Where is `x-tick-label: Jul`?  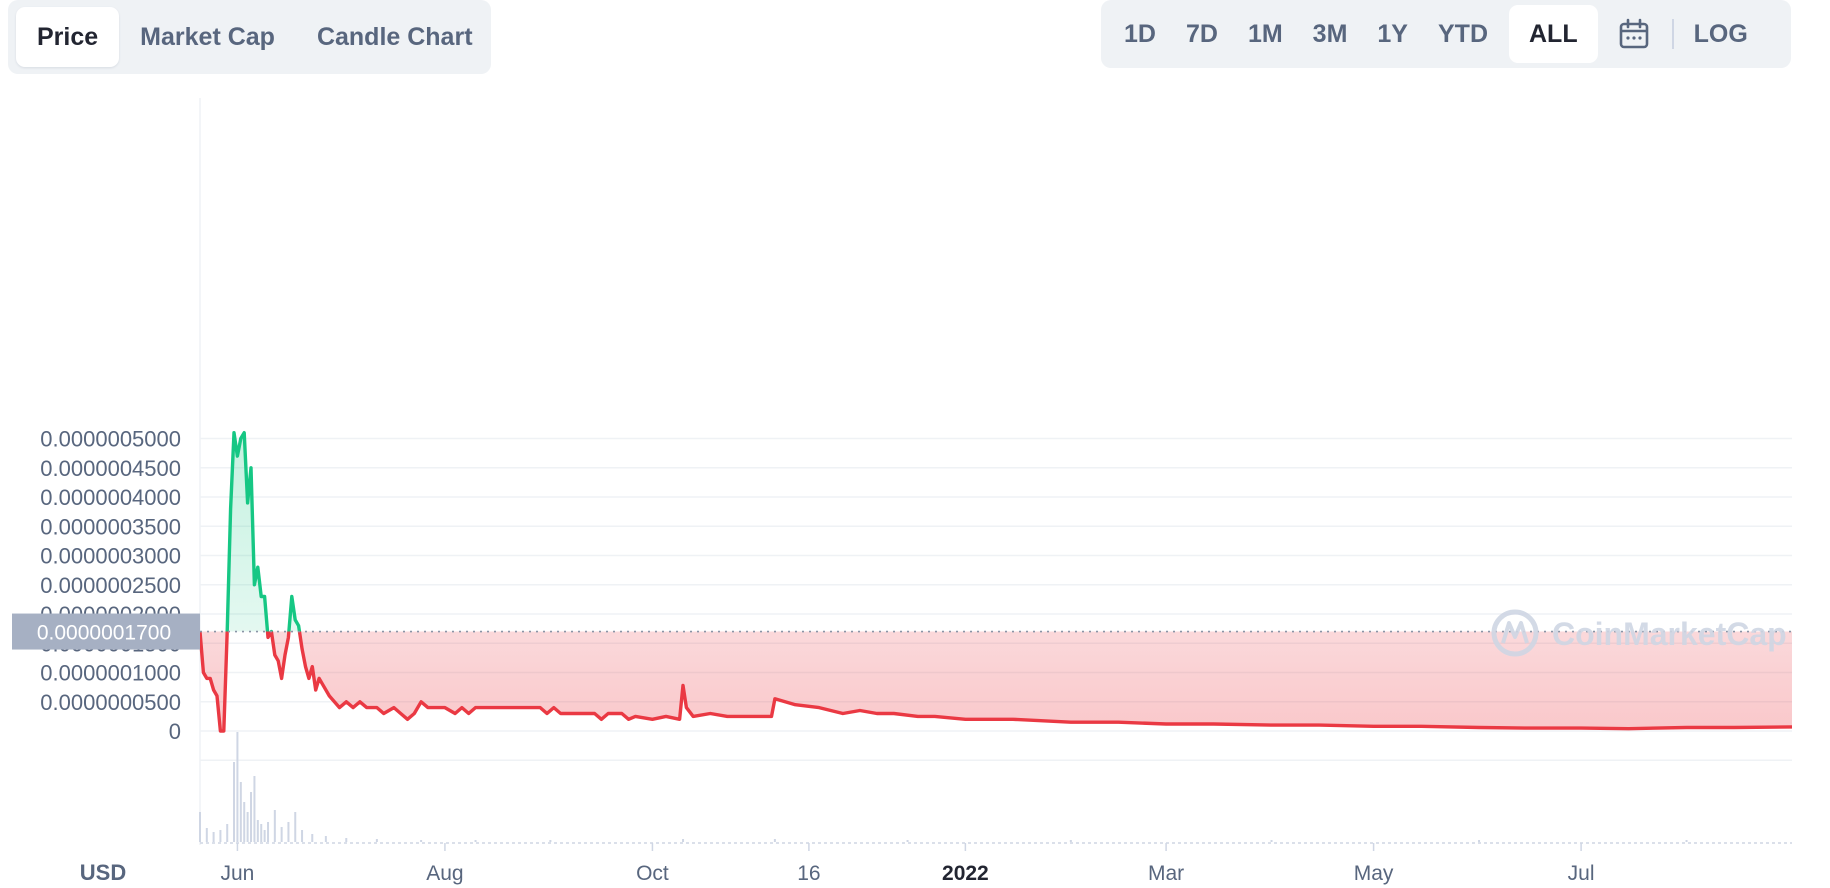
x-tick-label: Jul is located at coordinates (1581, 873).